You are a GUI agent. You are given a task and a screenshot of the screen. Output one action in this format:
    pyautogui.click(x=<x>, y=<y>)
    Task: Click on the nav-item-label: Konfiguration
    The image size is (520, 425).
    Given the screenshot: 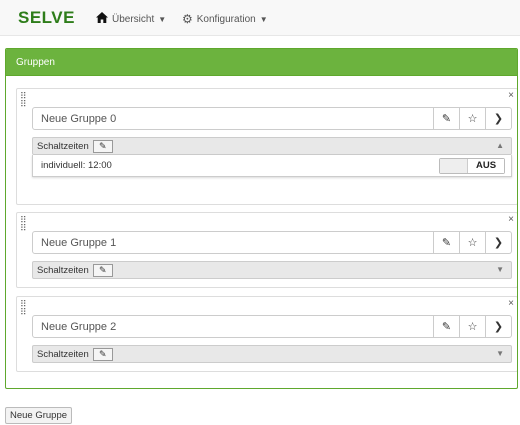 What is the action you would take?
    pyautogui.click(x=226, y=19)
    